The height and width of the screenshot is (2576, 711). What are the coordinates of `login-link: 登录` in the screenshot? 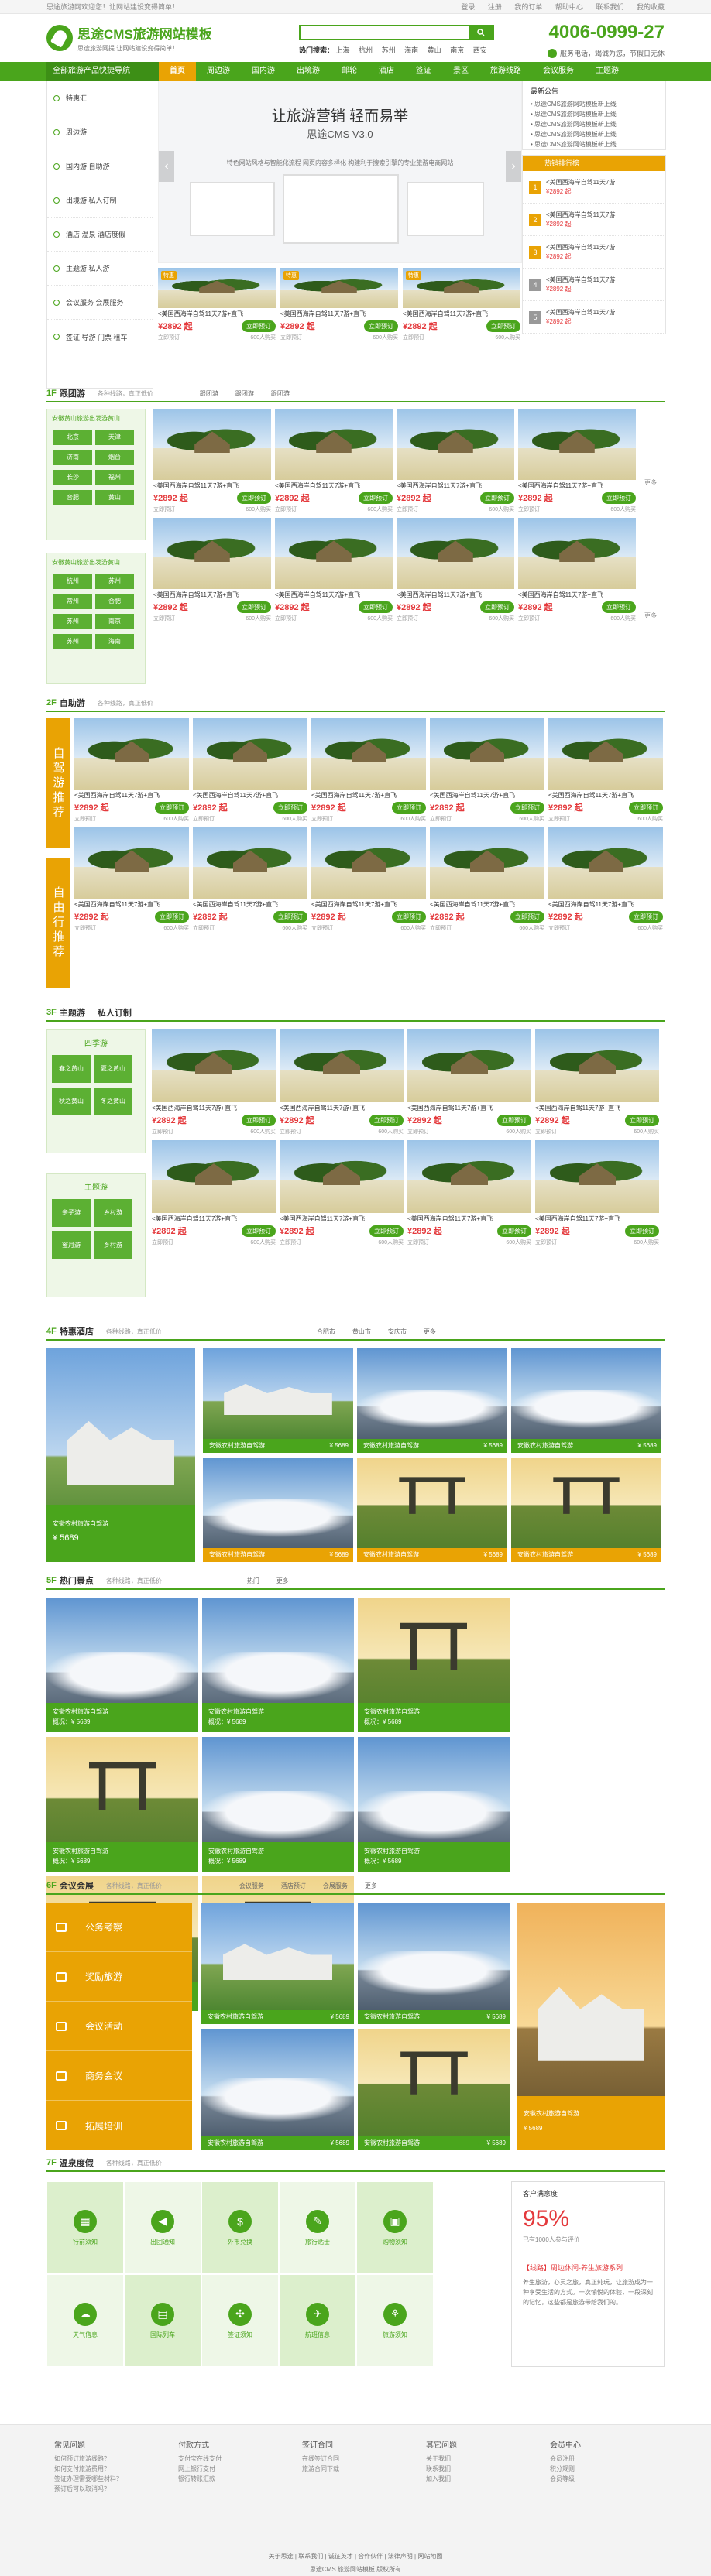 It's located at (468, 7).